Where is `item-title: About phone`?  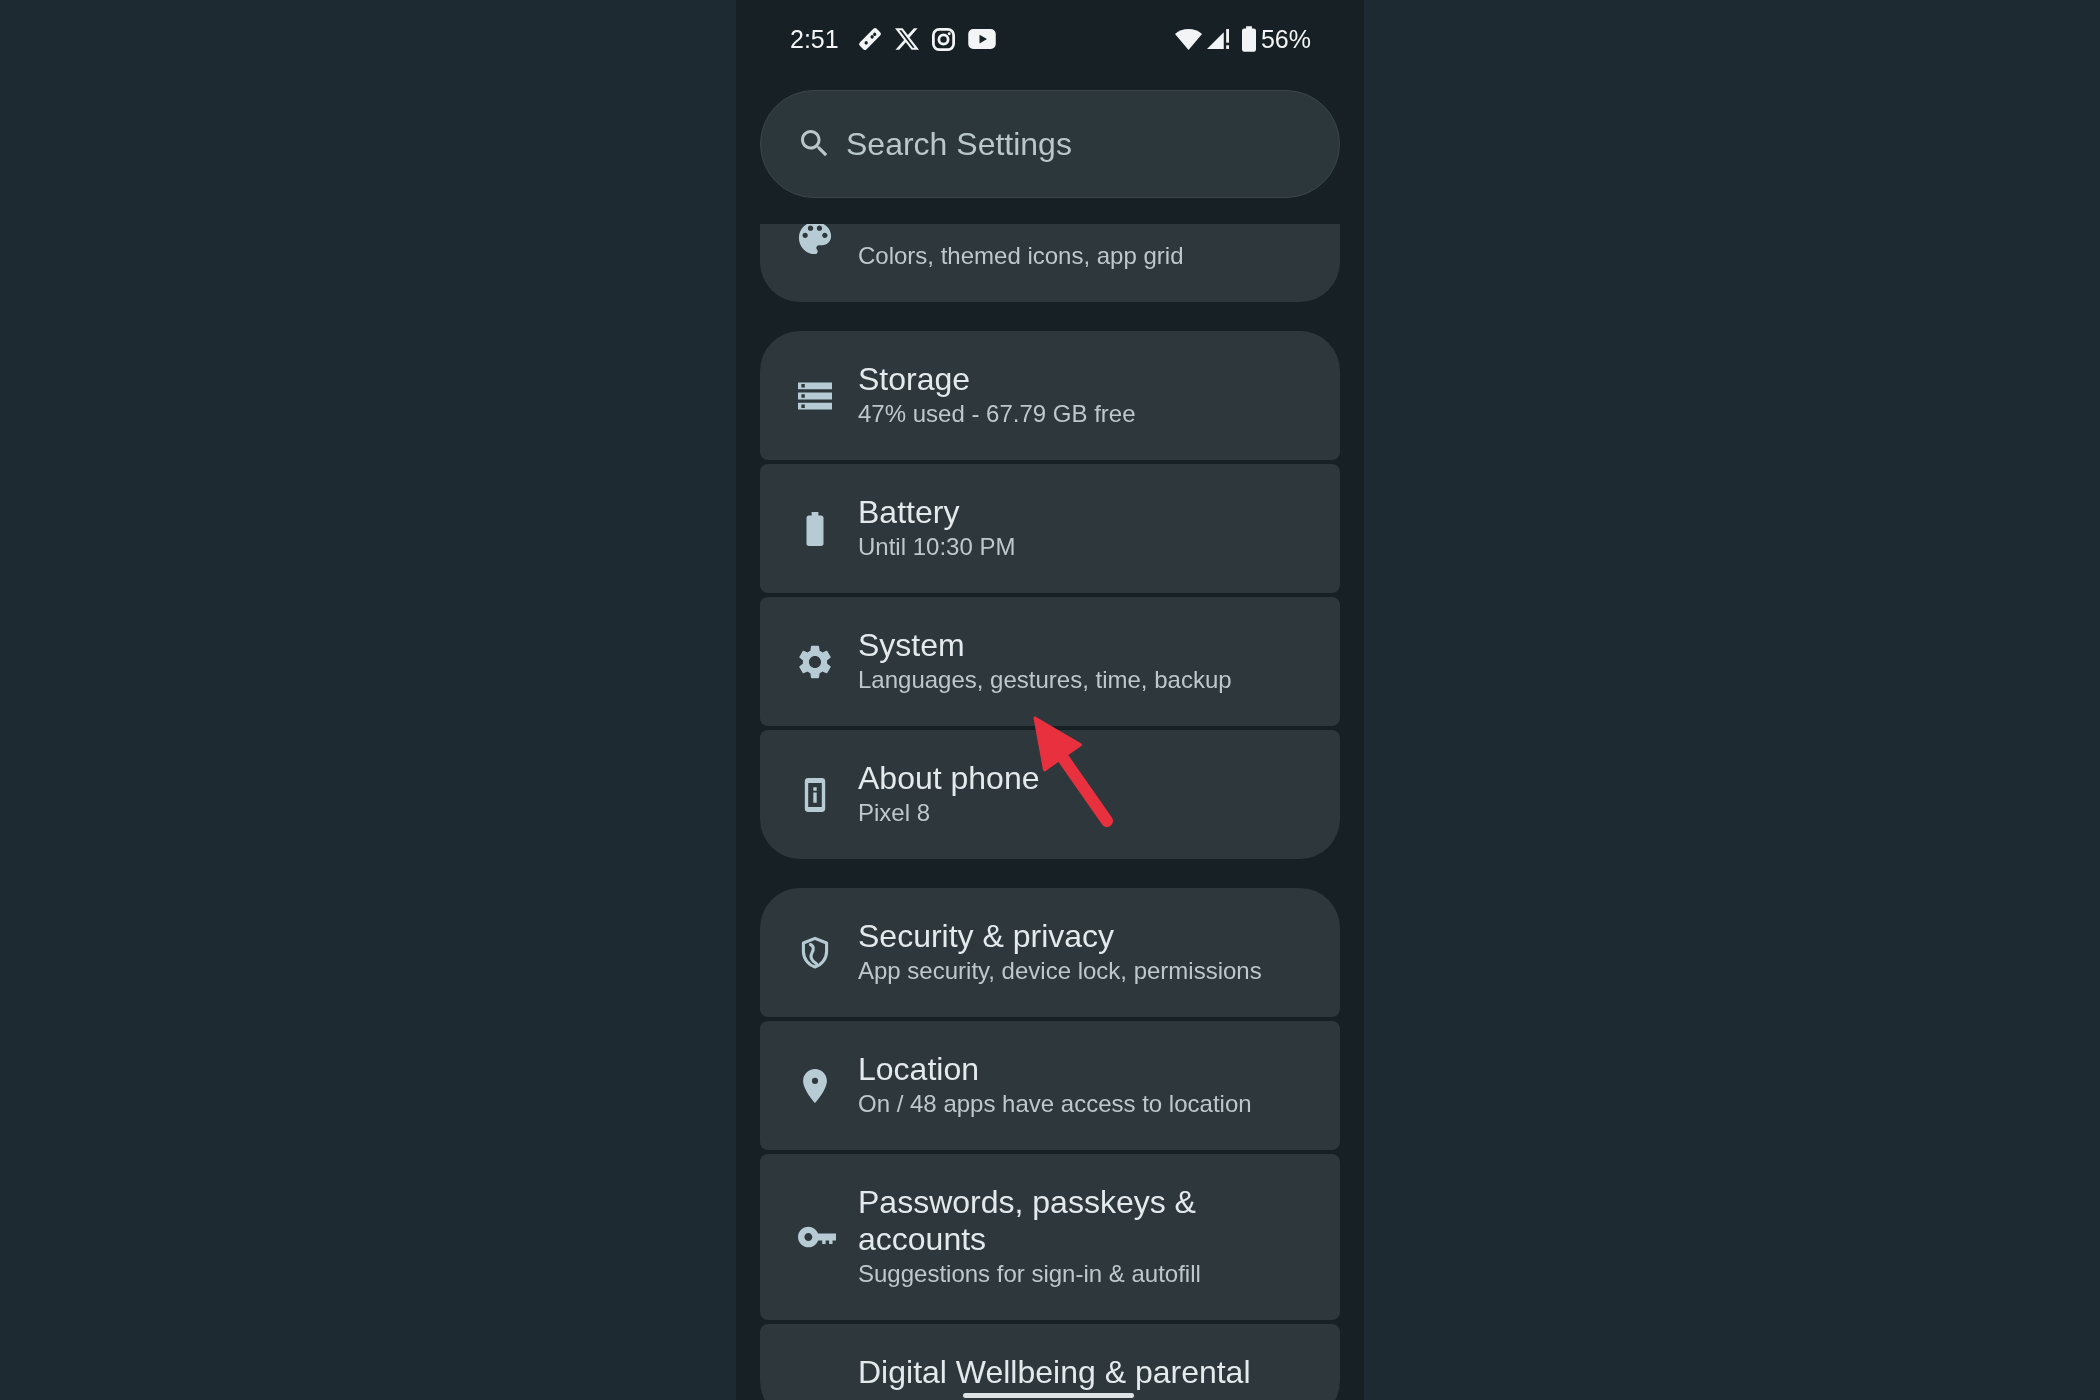 item-title: About phone is located at coordinates (949, 778).